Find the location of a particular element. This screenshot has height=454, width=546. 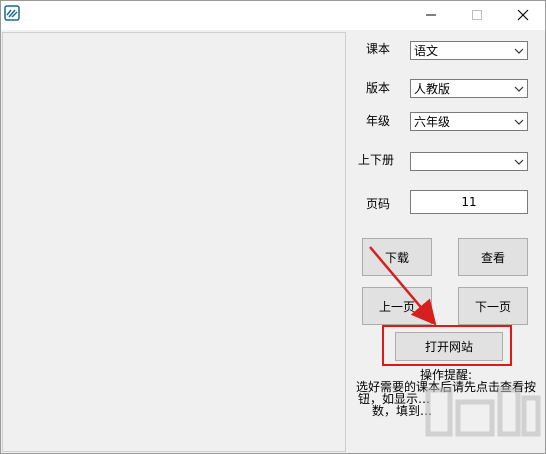

minimize-icon is located at coordinates (431, 15).